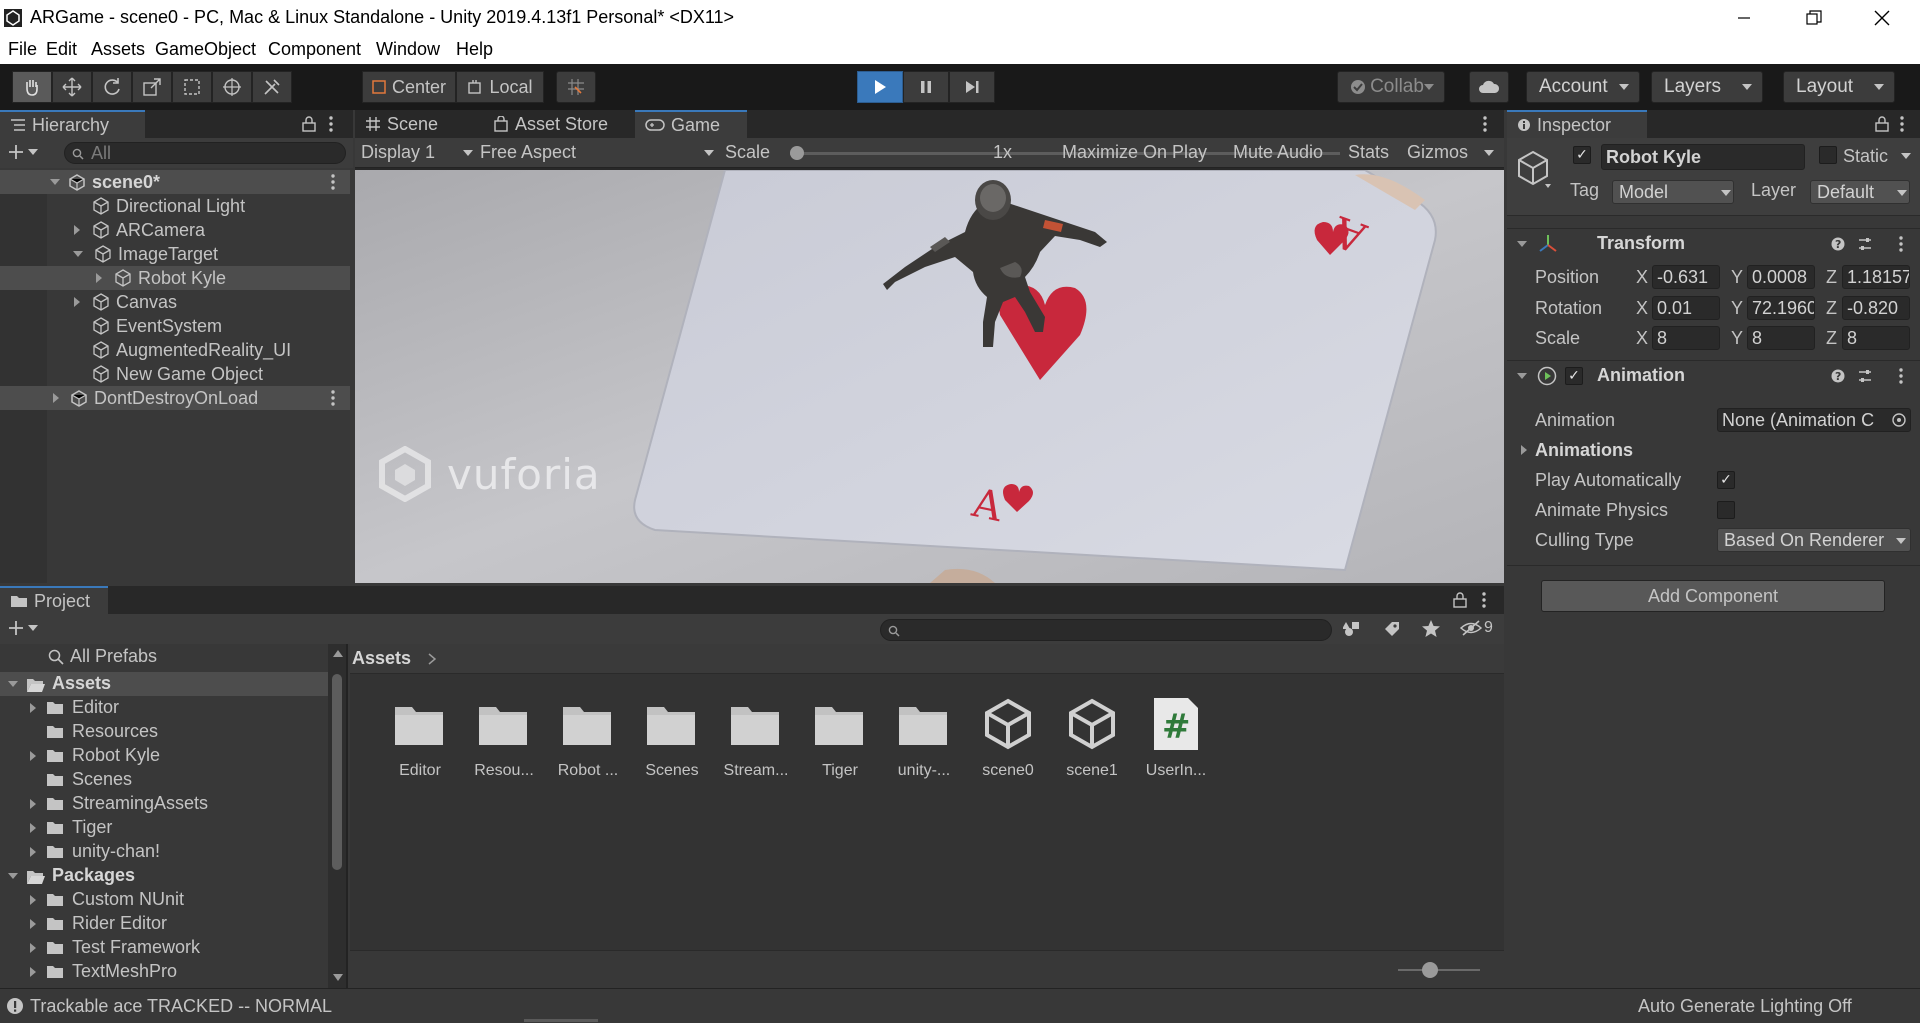 This screenshot has height=1023, width=1920. Describe the element at coordinates (232, 87) in the screenshot. I see `transform-tool-button` at that location.